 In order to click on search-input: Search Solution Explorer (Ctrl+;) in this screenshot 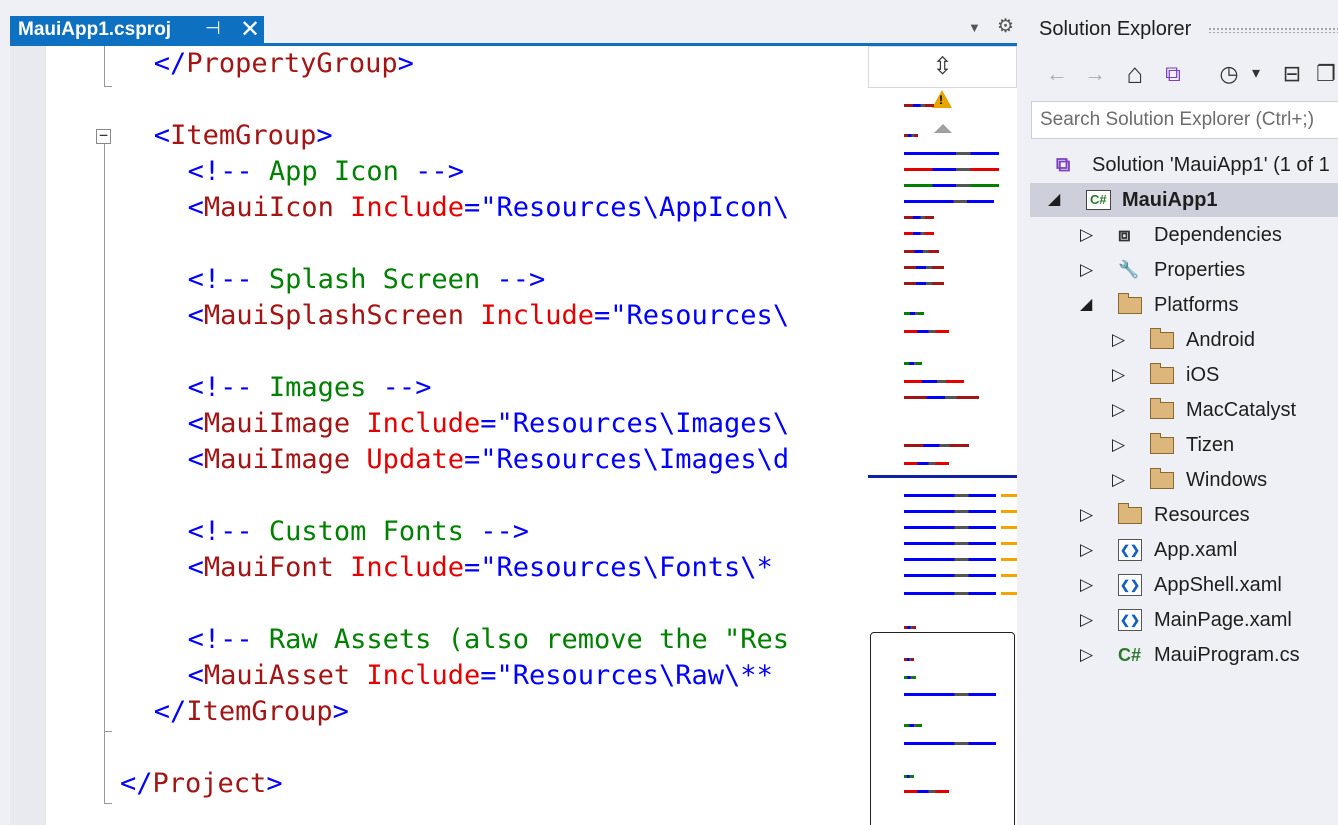, I will do `click(1184, 120)`.